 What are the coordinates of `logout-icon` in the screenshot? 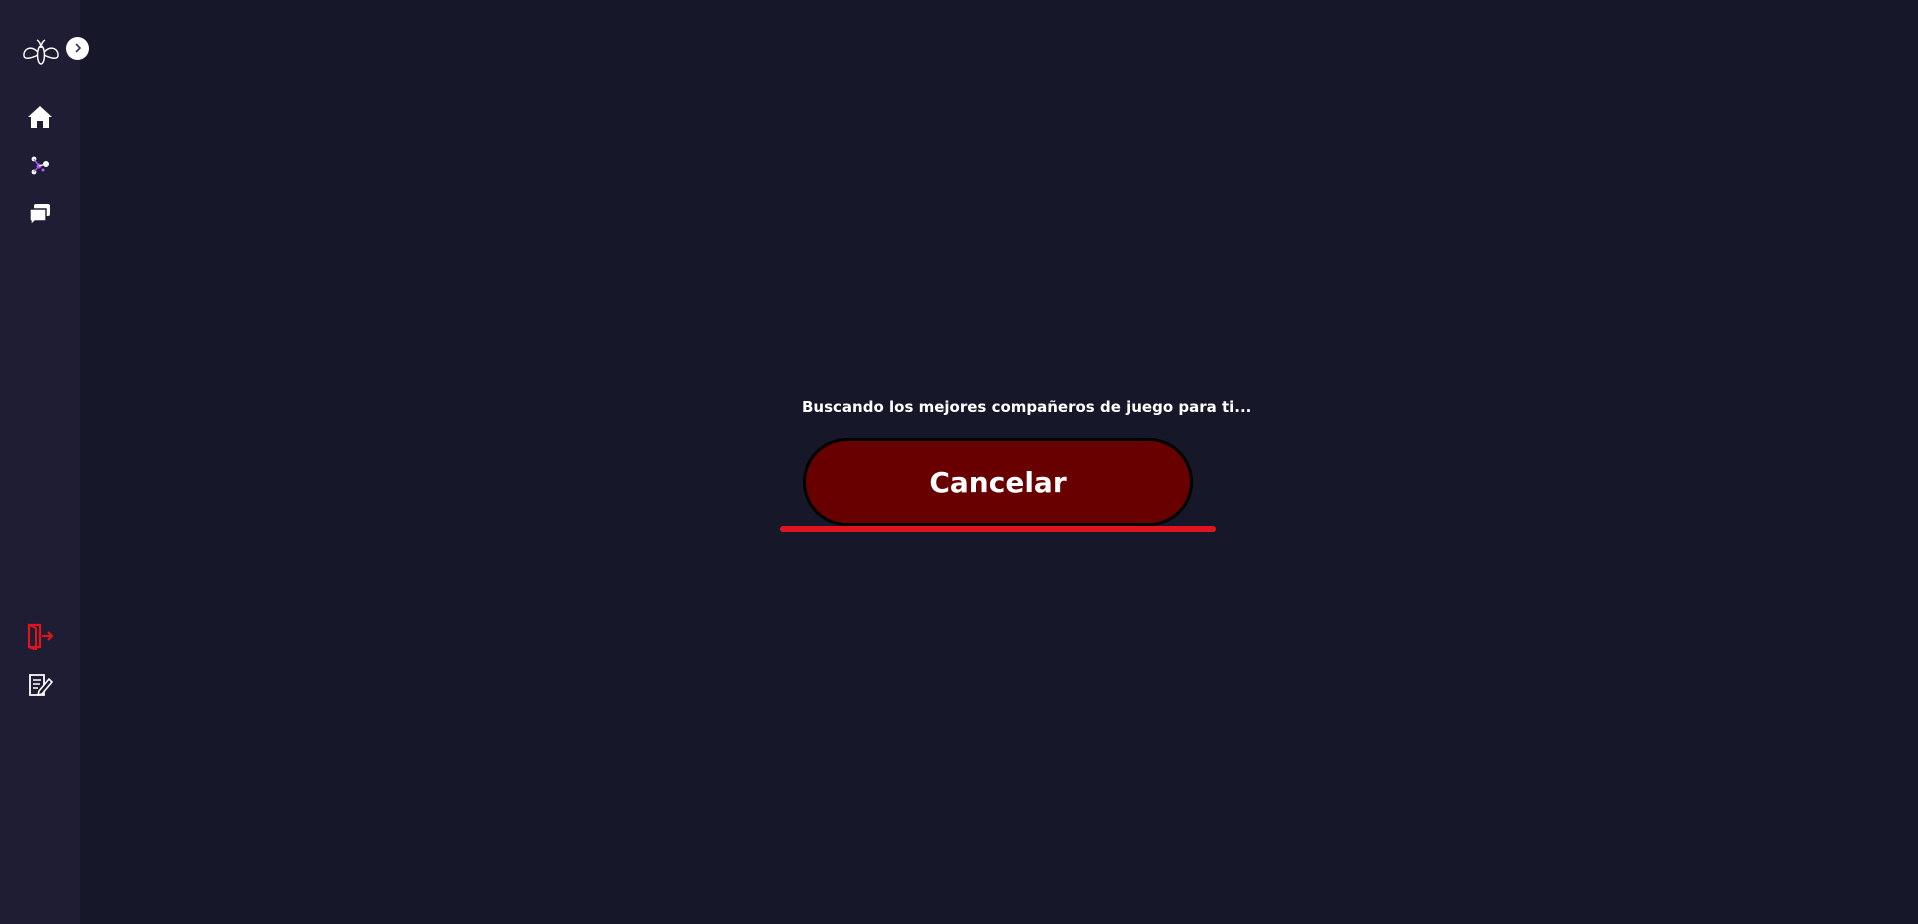 It's located at (40, 638).